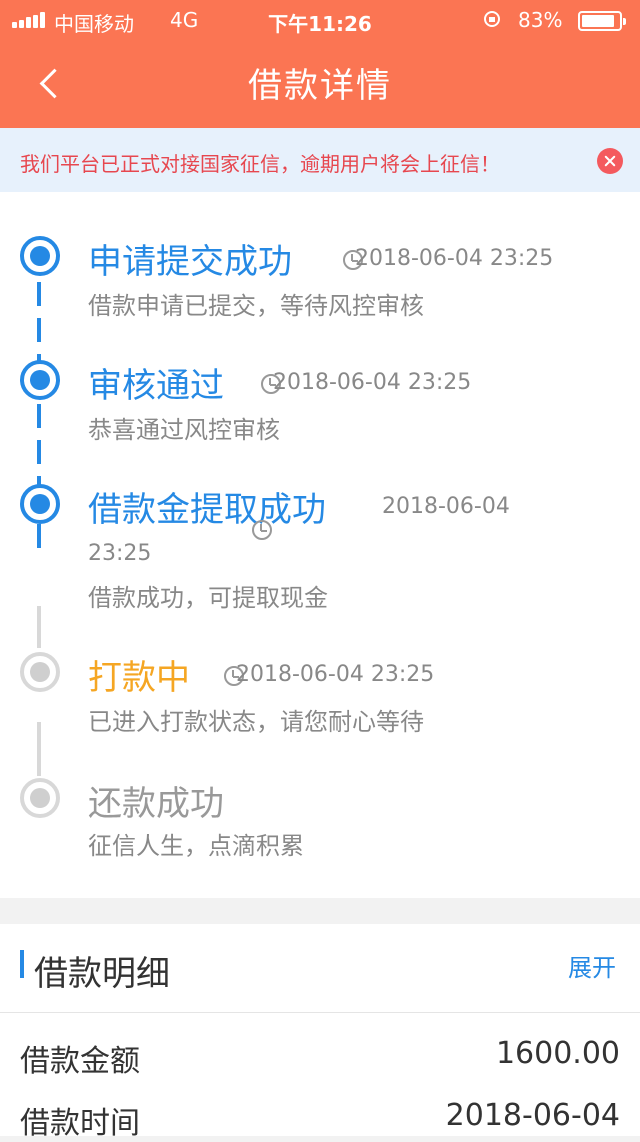 The height and width of the screenshot is (1142, 640). I want to click on step-time: 2018-06-04, so click(446, 506).